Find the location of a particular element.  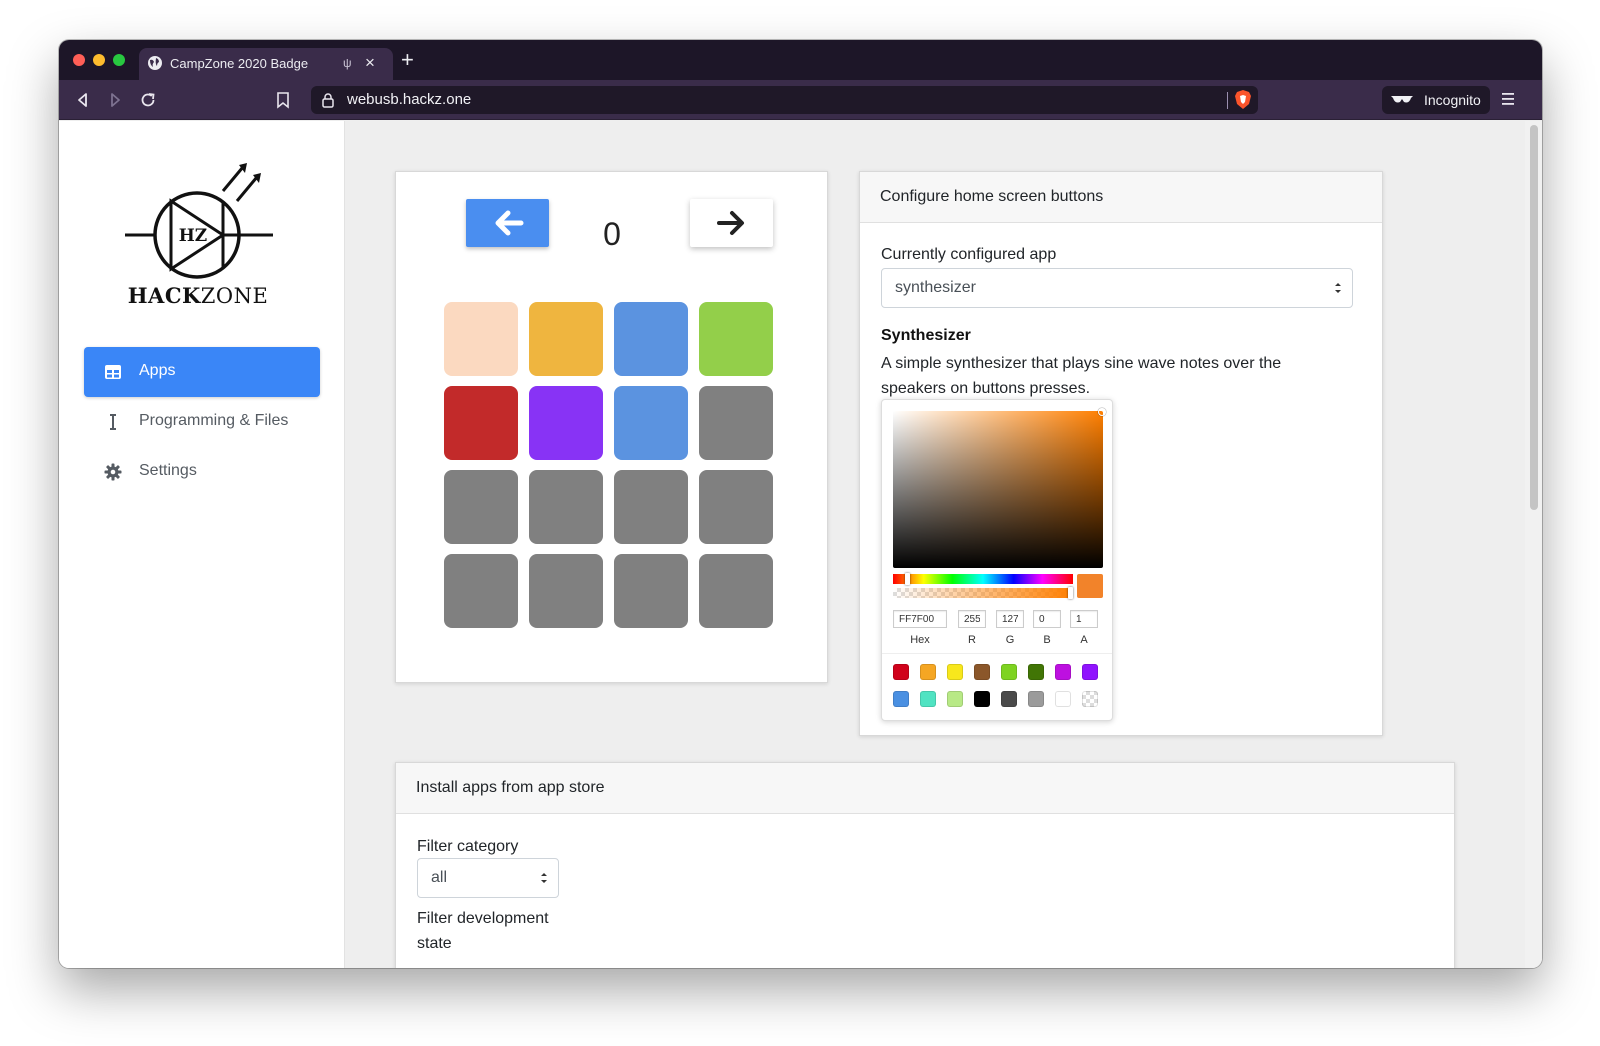

next-page-button is located at coordinates (731, 223).